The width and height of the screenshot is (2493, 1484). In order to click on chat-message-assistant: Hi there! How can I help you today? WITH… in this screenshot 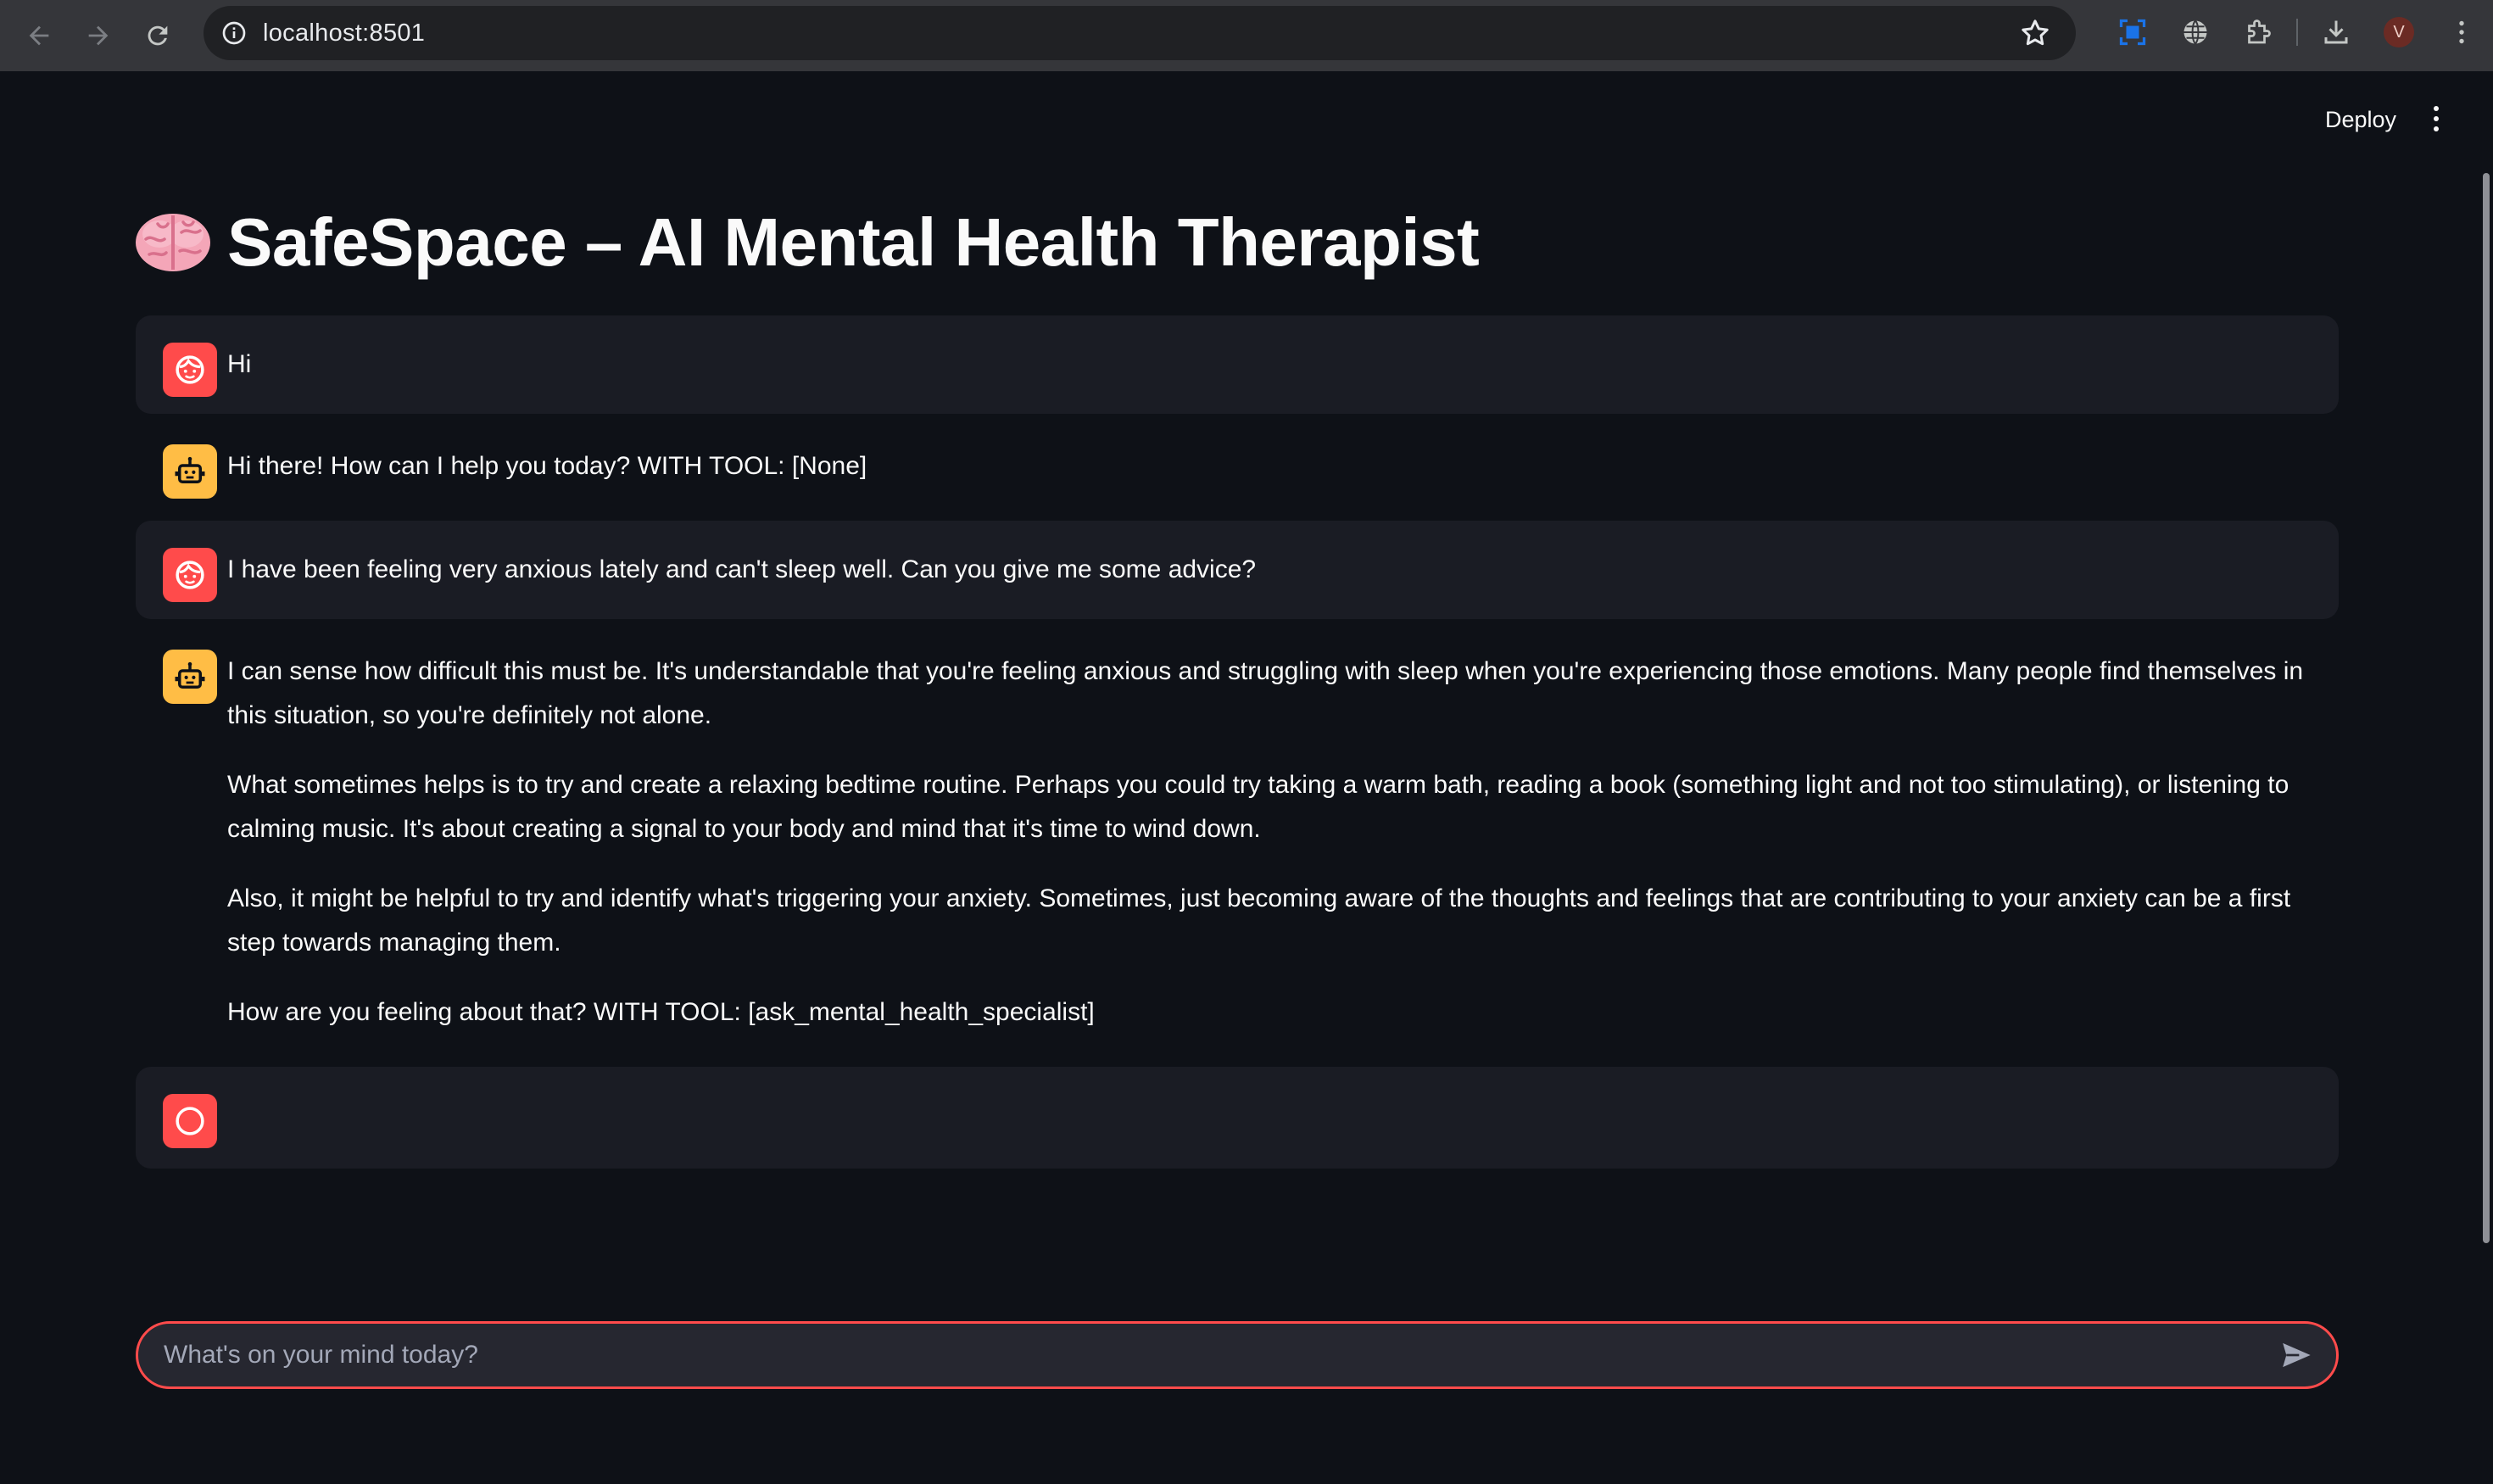, I will do `click(1237, 467)`.